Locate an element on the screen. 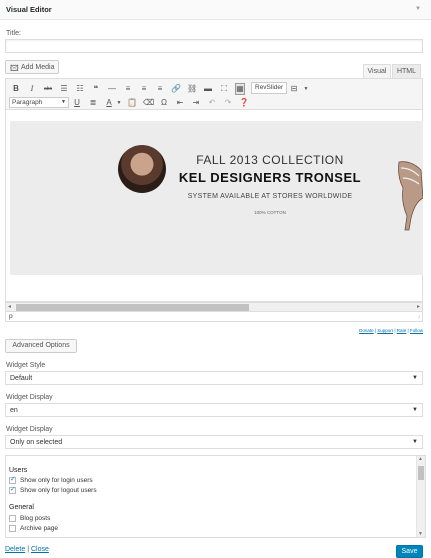 This screenshot has height=558, width=431. archive-page-checkbox is located at coordinates (12, 528).